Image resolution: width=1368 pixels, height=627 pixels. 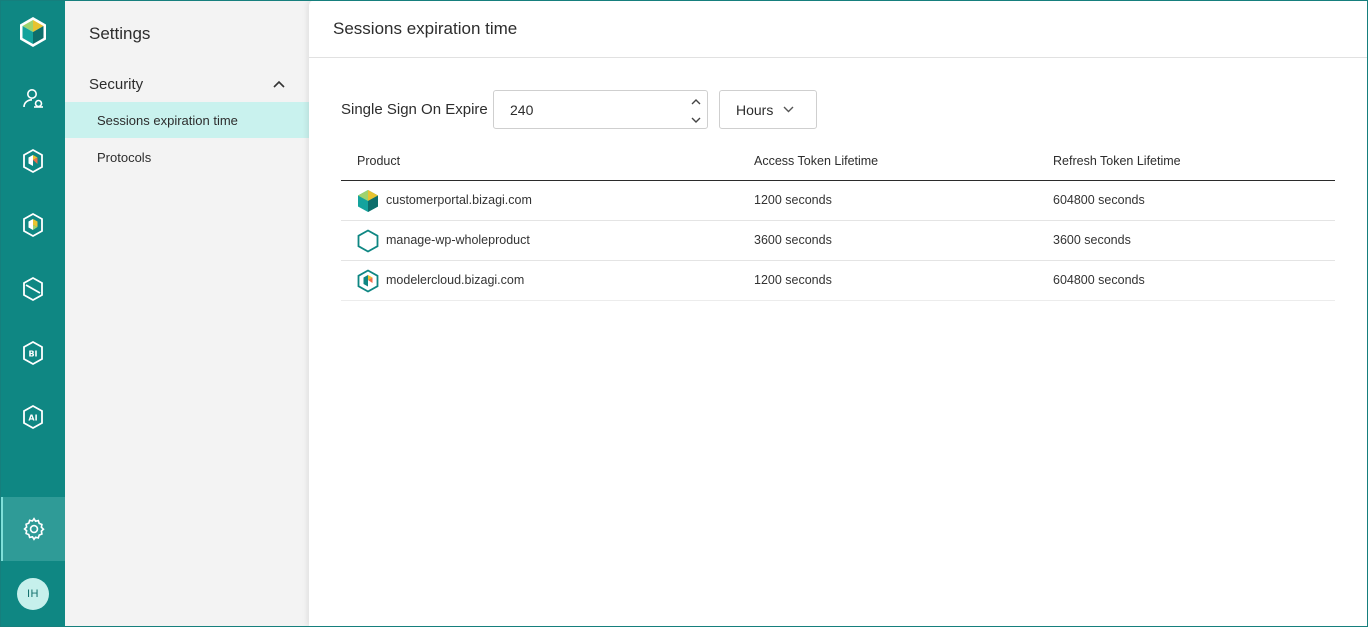 I want to click on gear-icon, so click(x=34, y=529).